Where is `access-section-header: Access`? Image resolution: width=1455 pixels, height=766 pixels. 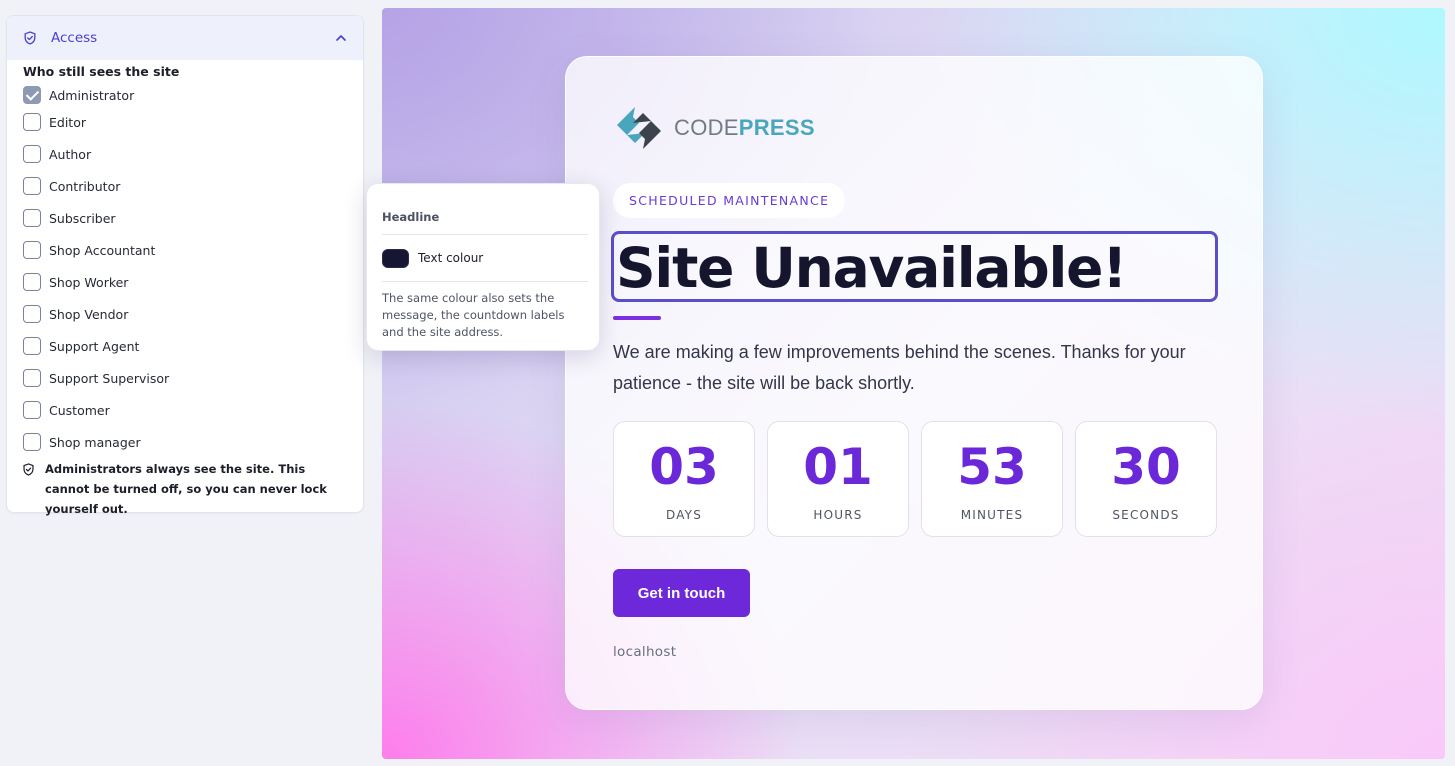
access-section-header: Access is located at coordinates (185, 38).